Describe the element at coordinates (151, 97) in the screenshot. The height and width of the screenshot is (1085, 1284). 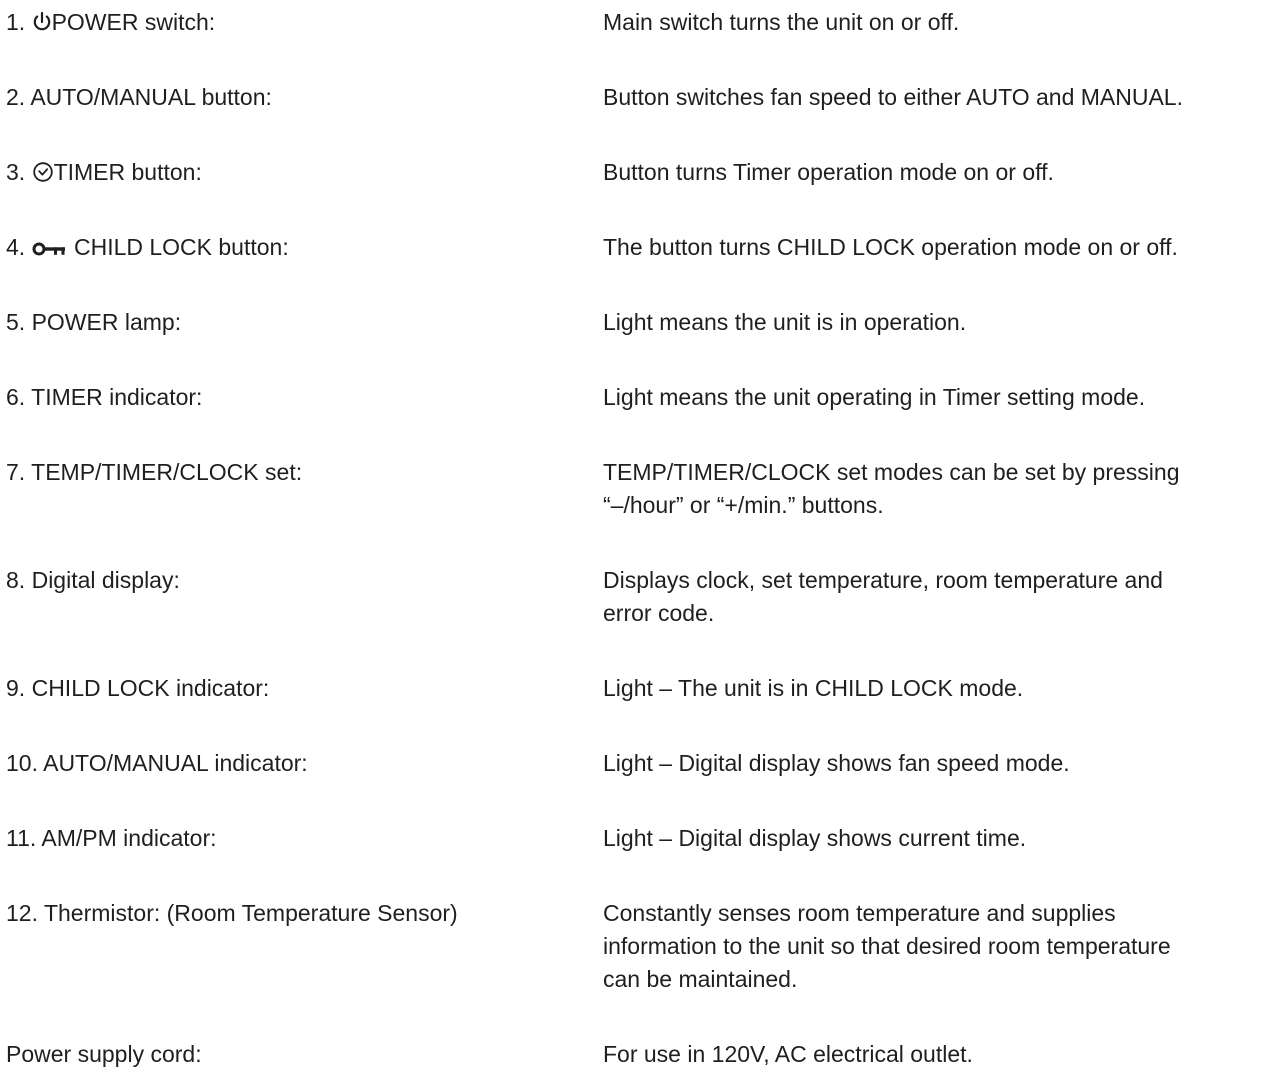
I see `item-label: AUTO/MANUAL button:` at that location.